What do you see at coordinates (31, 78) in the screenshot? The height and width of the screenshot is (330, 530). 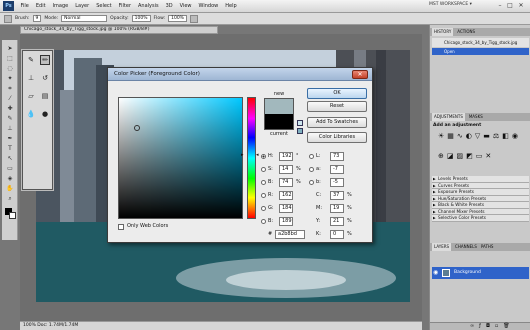 I see `clone-stamp-icon: ⊥` at bounding box center [31, 78].